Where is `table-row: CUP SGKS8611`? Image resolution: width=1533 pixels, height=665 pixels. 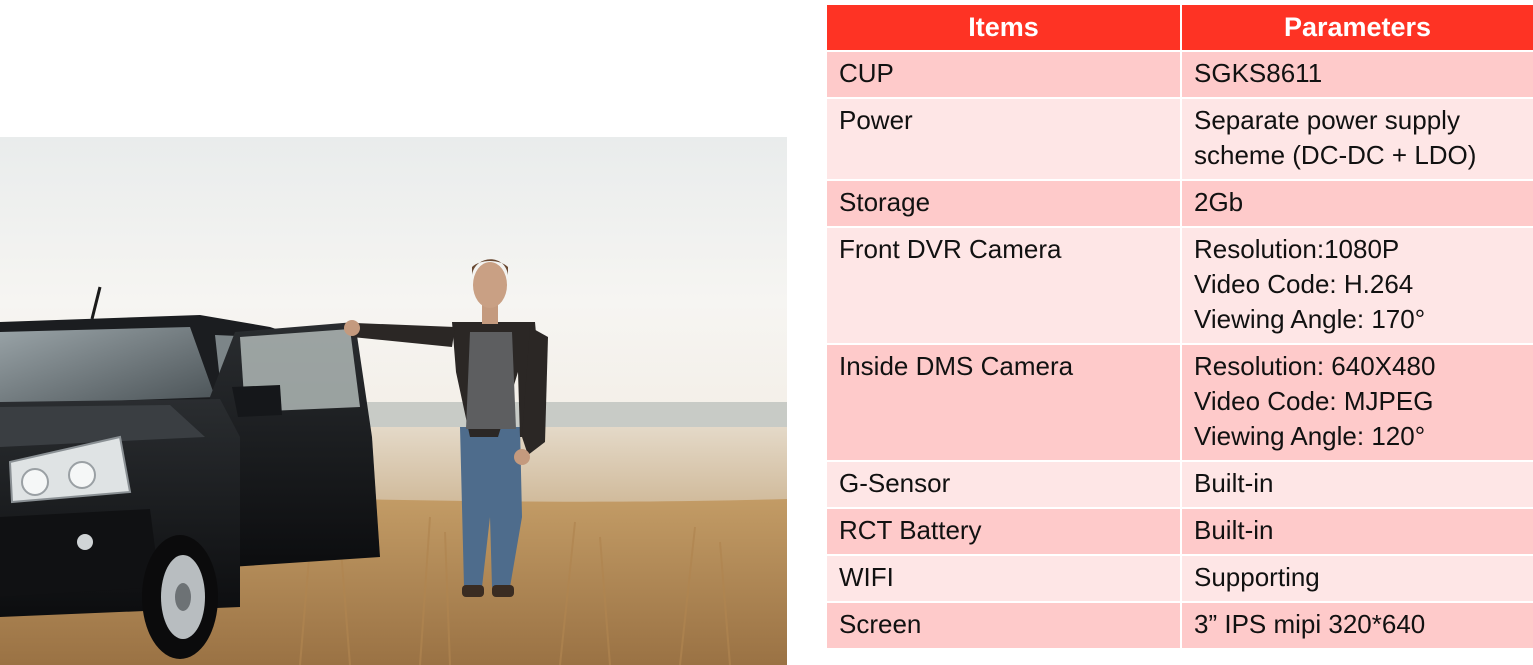 table-row: CUP SGKS8611 is located at coordinates (1180, 75).